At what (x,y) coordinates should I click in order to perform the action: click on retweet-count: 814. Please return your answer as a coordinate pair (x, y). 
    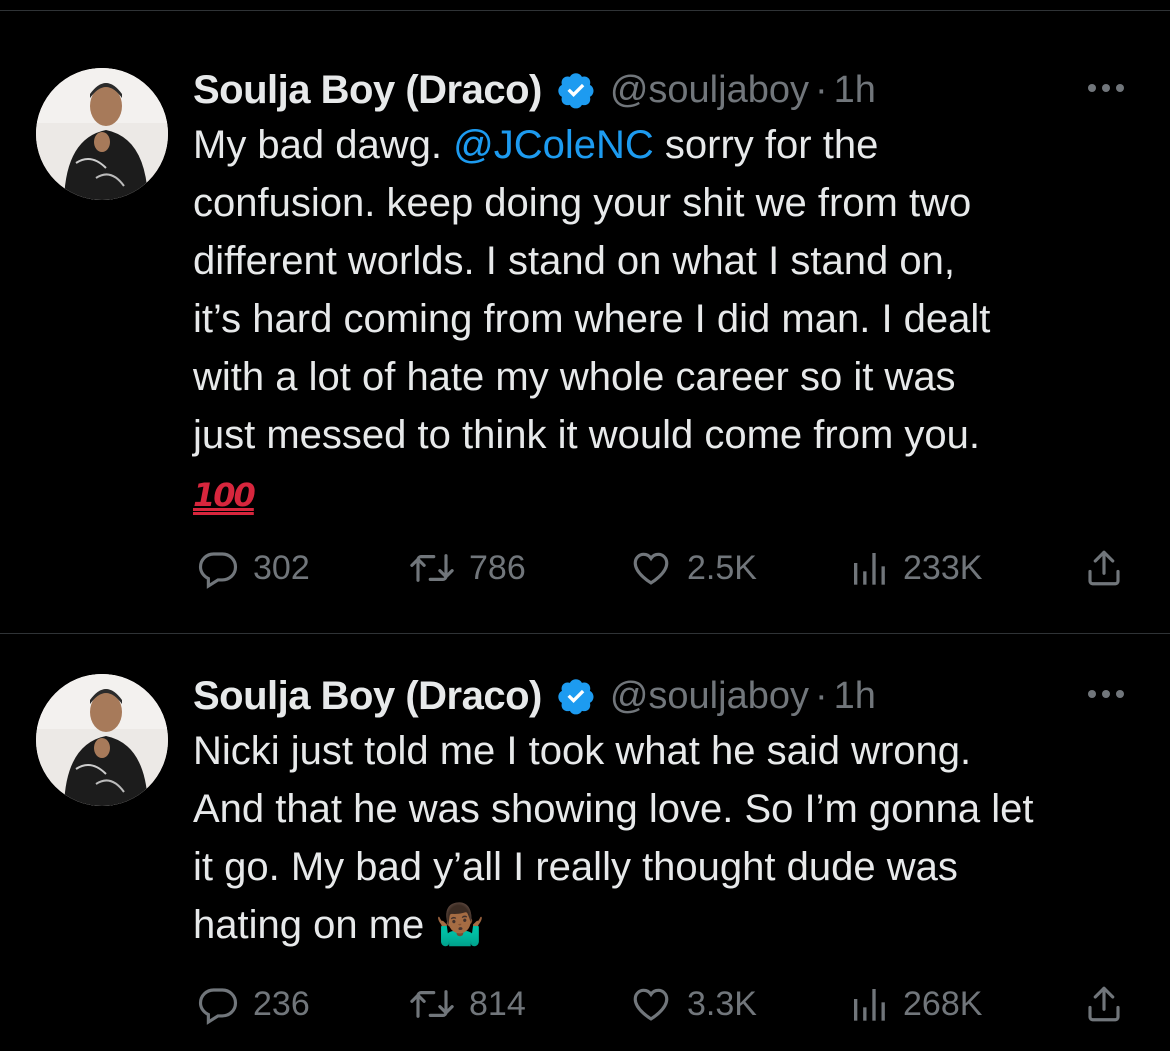
    Looking at the image, I should click on (497, 1003).